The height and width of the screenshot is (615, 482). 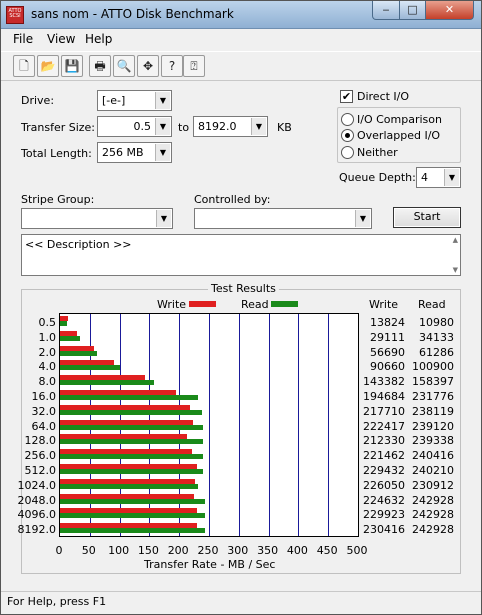 I want to click on print-preview-icon: 🔍, so click(x=124, y=66).